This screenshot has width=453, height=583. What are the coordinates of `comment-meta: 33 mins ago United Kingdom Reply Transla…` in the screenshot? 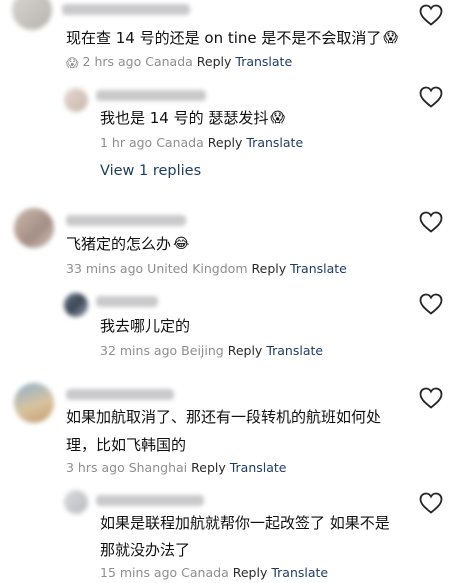 It's located at (206, 268).